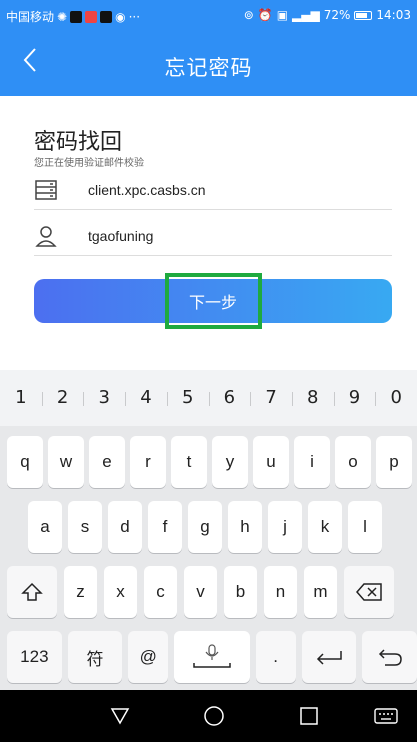 The width and height of the screenshot is (417, 742). I want to click on next-step-button: 下一步, so click(213, 301).